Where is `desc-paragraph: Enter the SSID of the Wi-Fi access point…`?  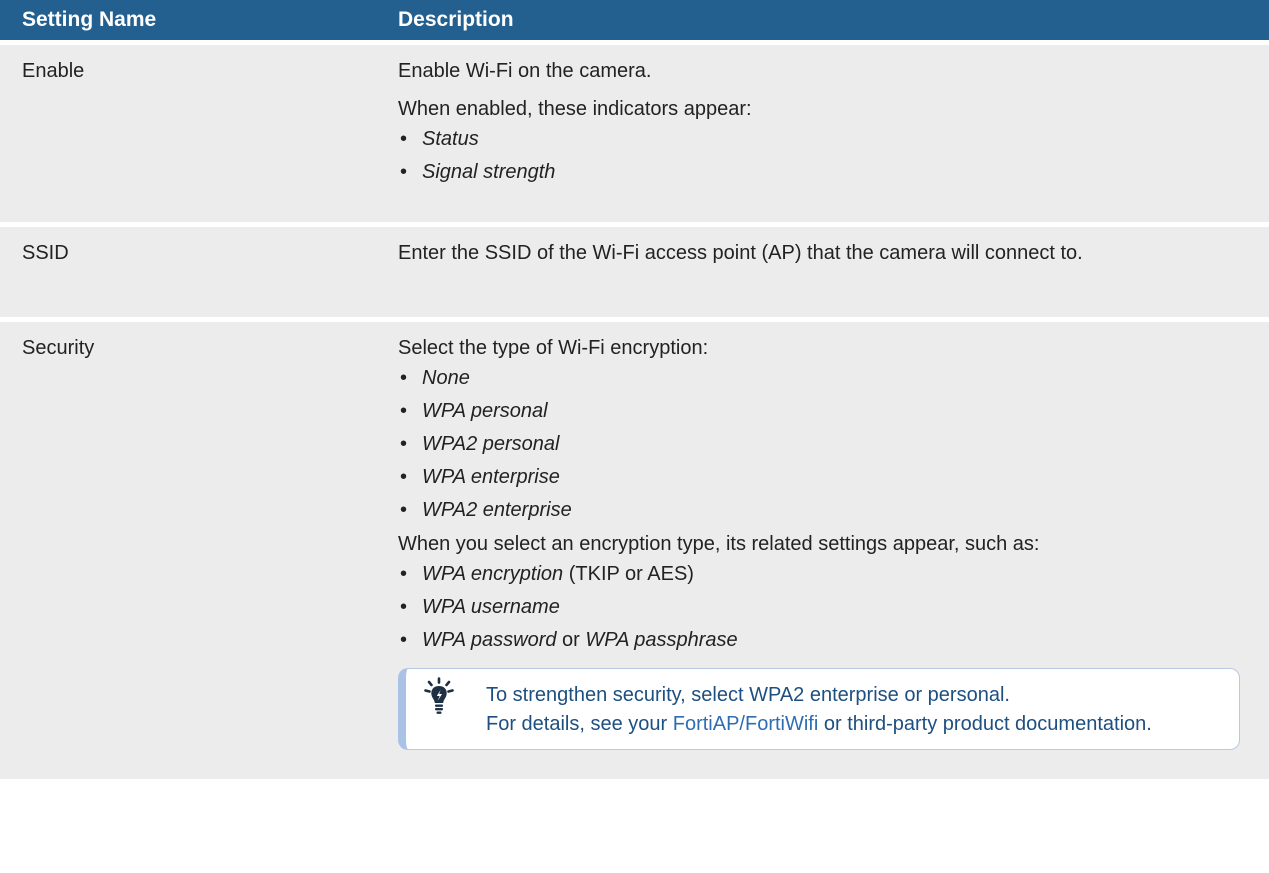 desc-paragraph: Enter the SSID of the Wi-Fi access point… is located at coordinates (740, 253).